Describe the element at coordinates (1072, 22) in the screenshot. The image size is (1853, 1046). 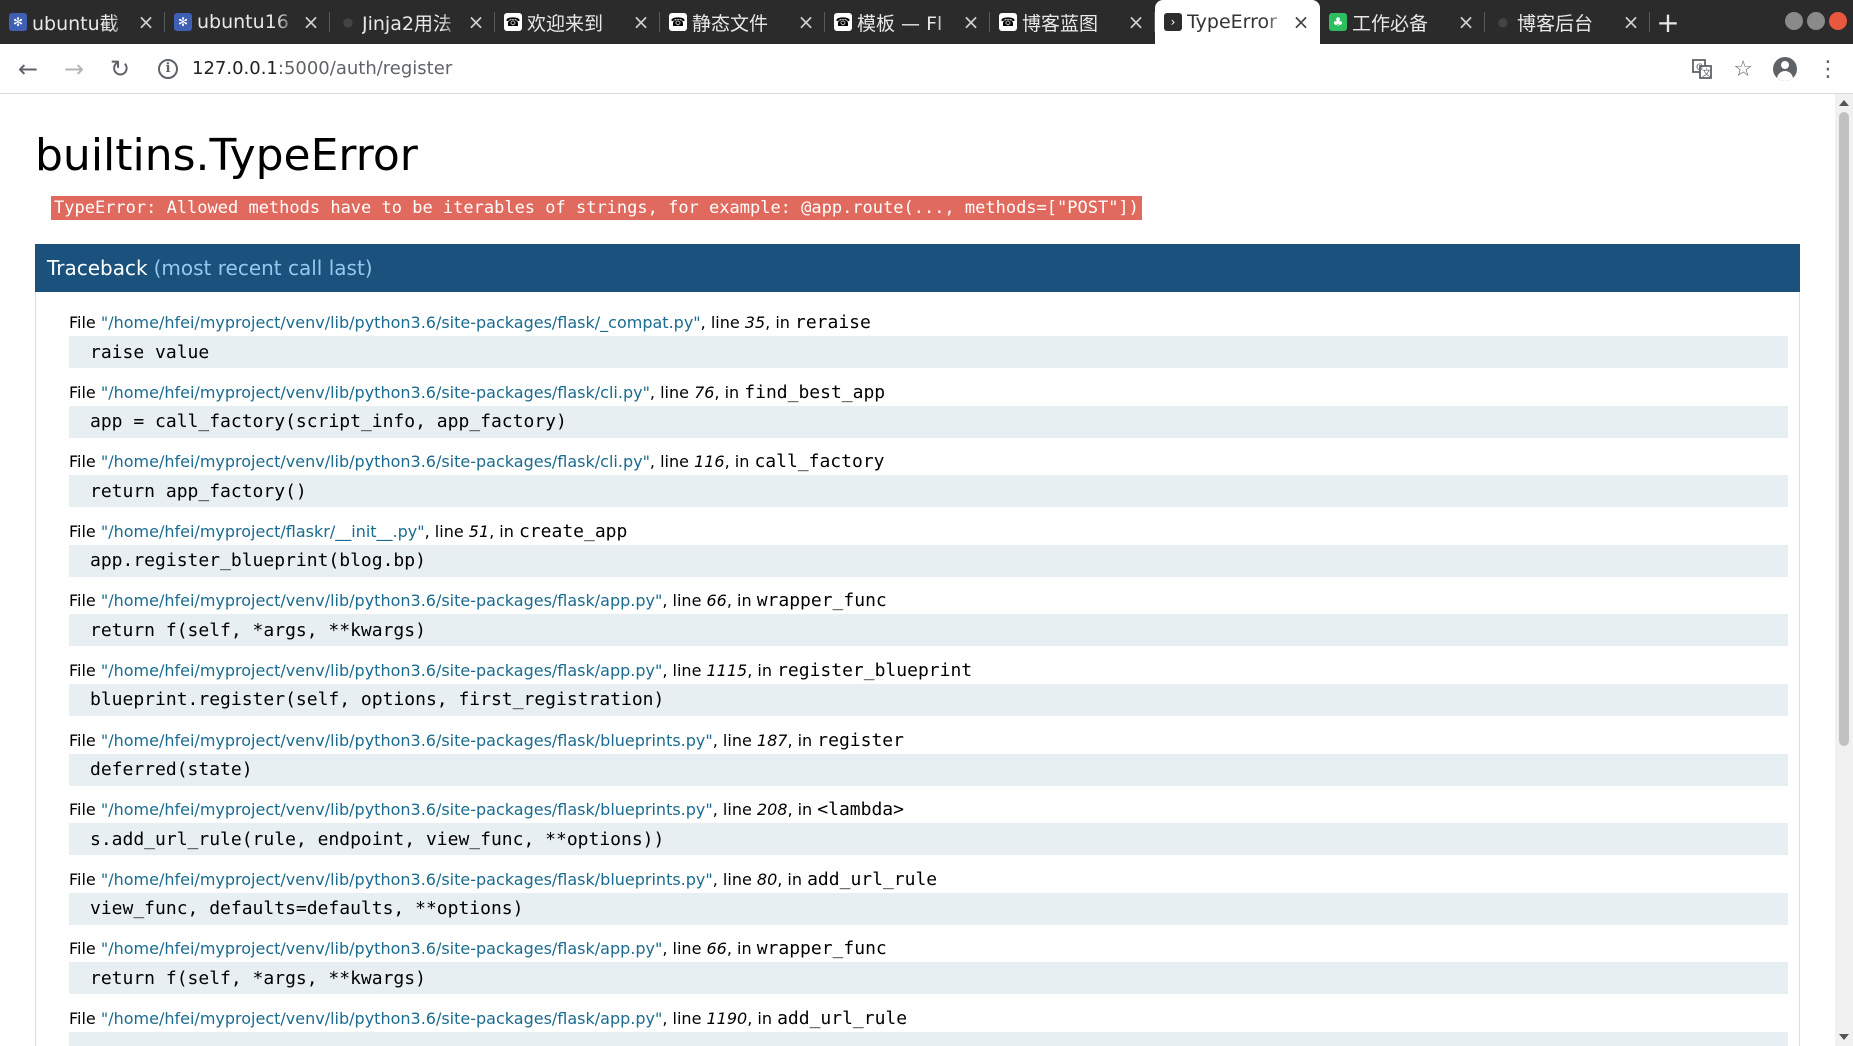
I see `browser-tab: ☎ 博客蓝图 ×` at that location.